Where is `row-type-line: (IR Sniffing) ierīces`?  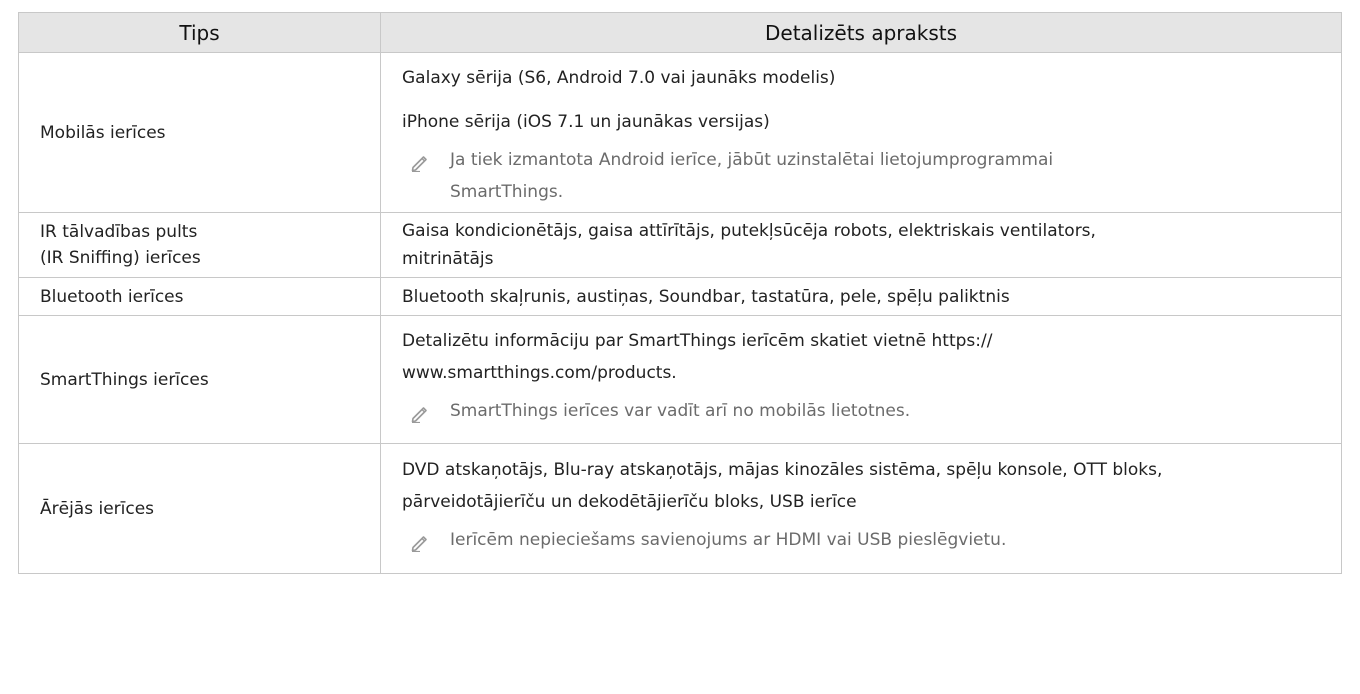 row-type-line: (IR Sniffing) ierīces is located at coordinates (120, 258).